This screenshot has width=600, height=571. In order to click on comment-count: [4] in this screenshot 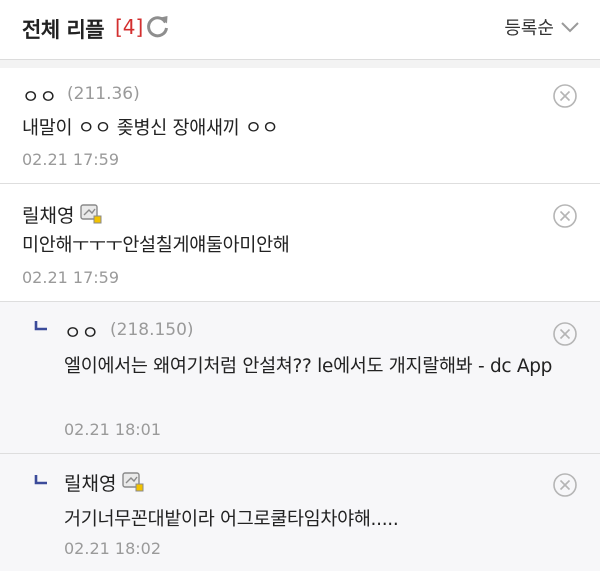, I will do `click(129, 27)`.